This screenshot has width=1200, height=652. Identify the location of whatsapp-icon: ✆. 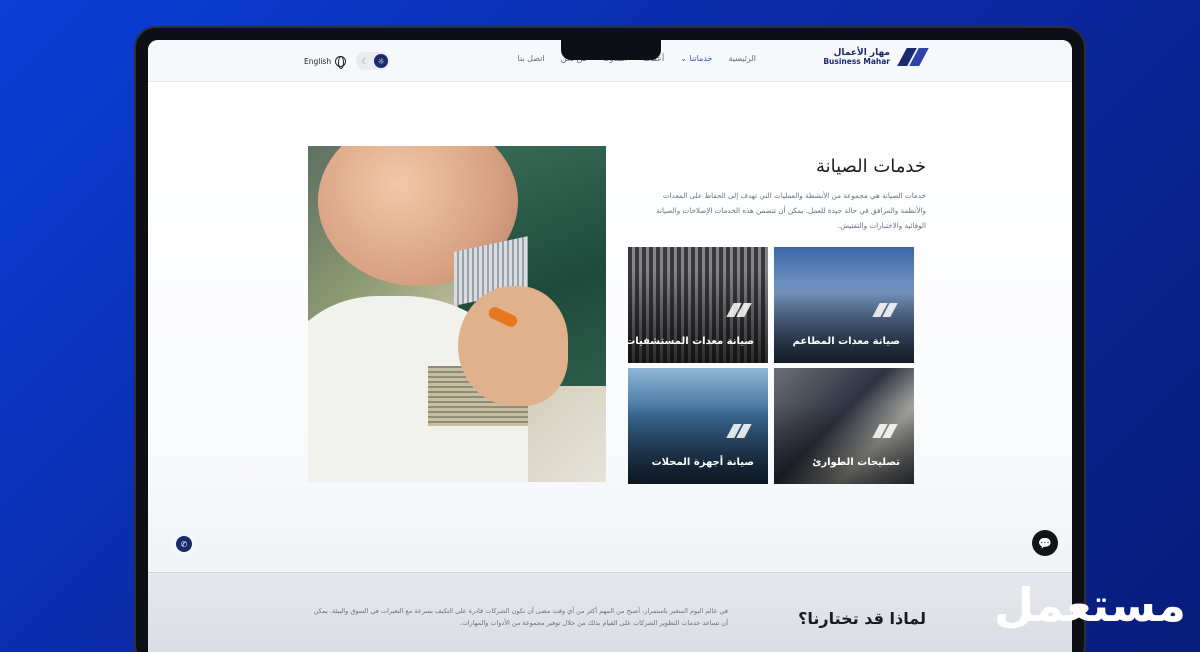
(184, 544).